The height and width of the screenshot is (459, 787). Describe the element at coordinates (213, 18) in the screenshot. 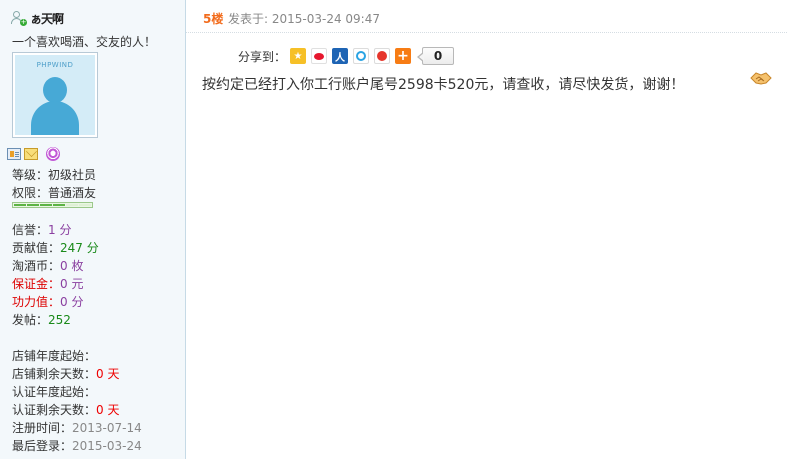

I see `floor-number: 5楼` at that location.